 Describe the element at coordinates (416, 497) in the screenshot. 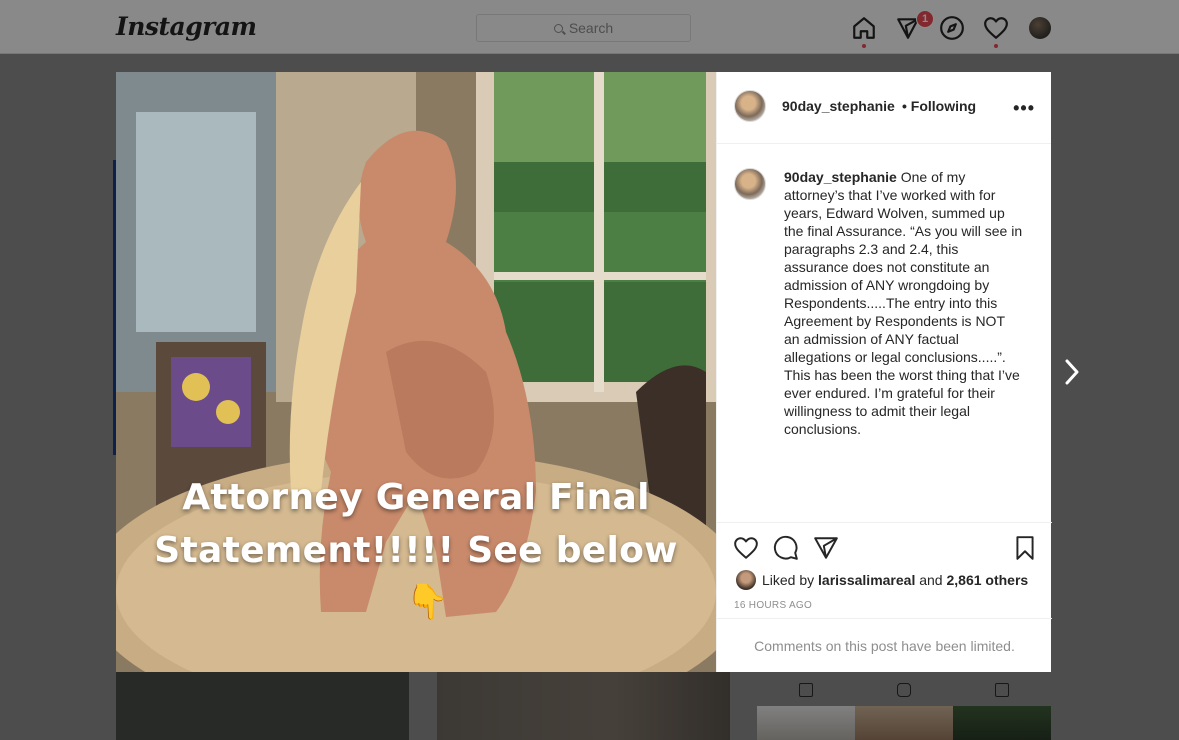

I see `image-overlay-text-line1: Attorney General Final` at that location.